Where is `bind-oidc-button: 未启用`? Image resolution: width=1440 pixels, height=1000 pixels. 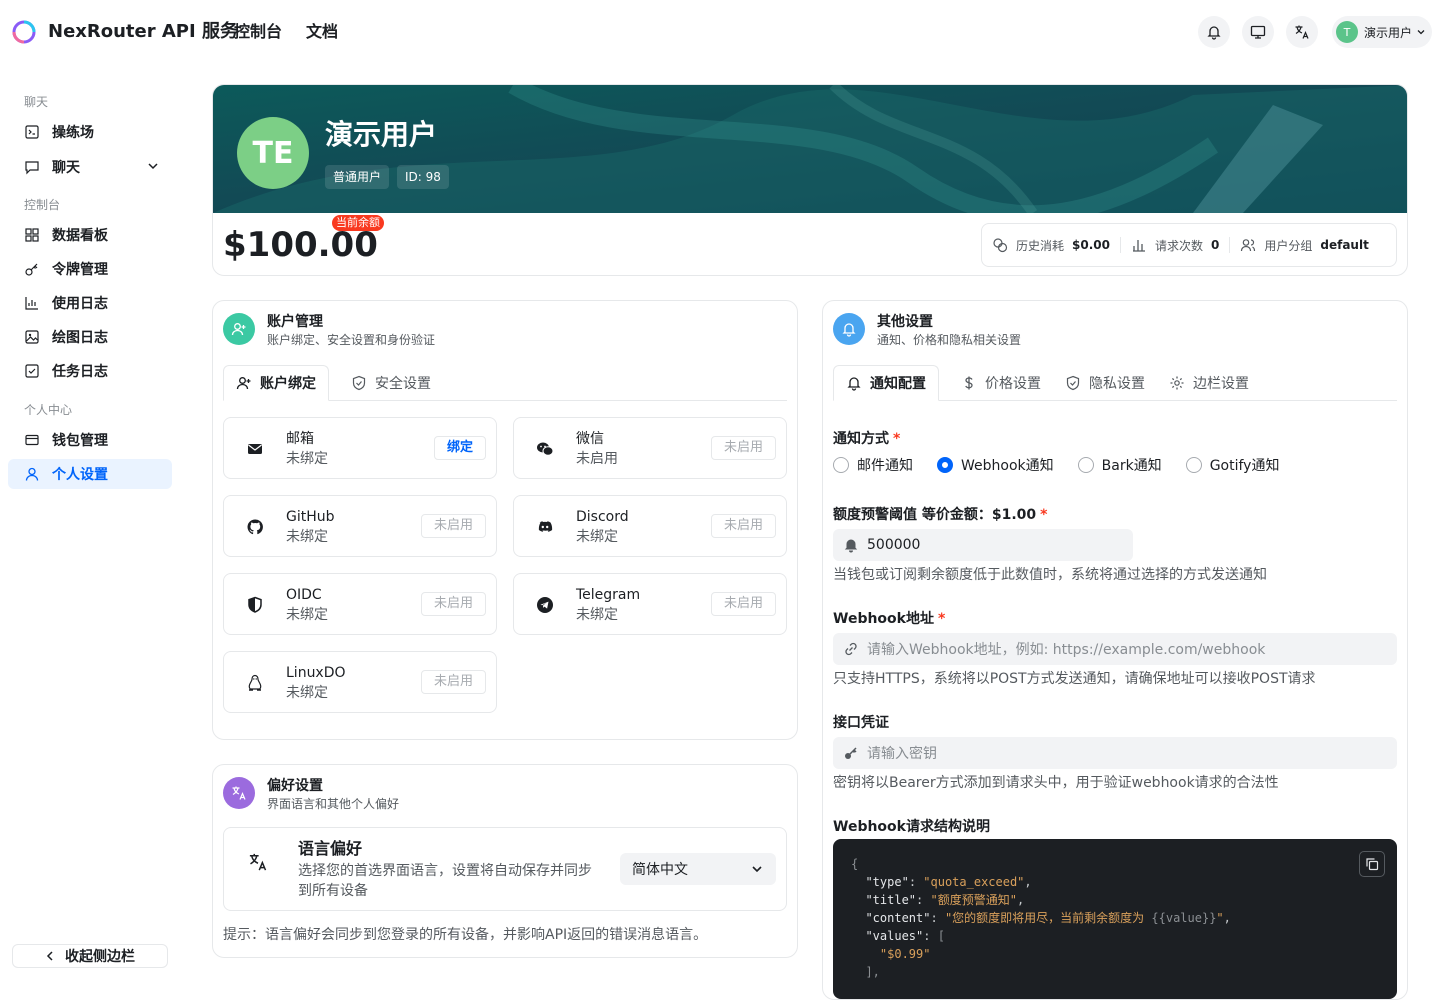 bind-oidc-button: 未启用 is located at coordinates (453, 604).